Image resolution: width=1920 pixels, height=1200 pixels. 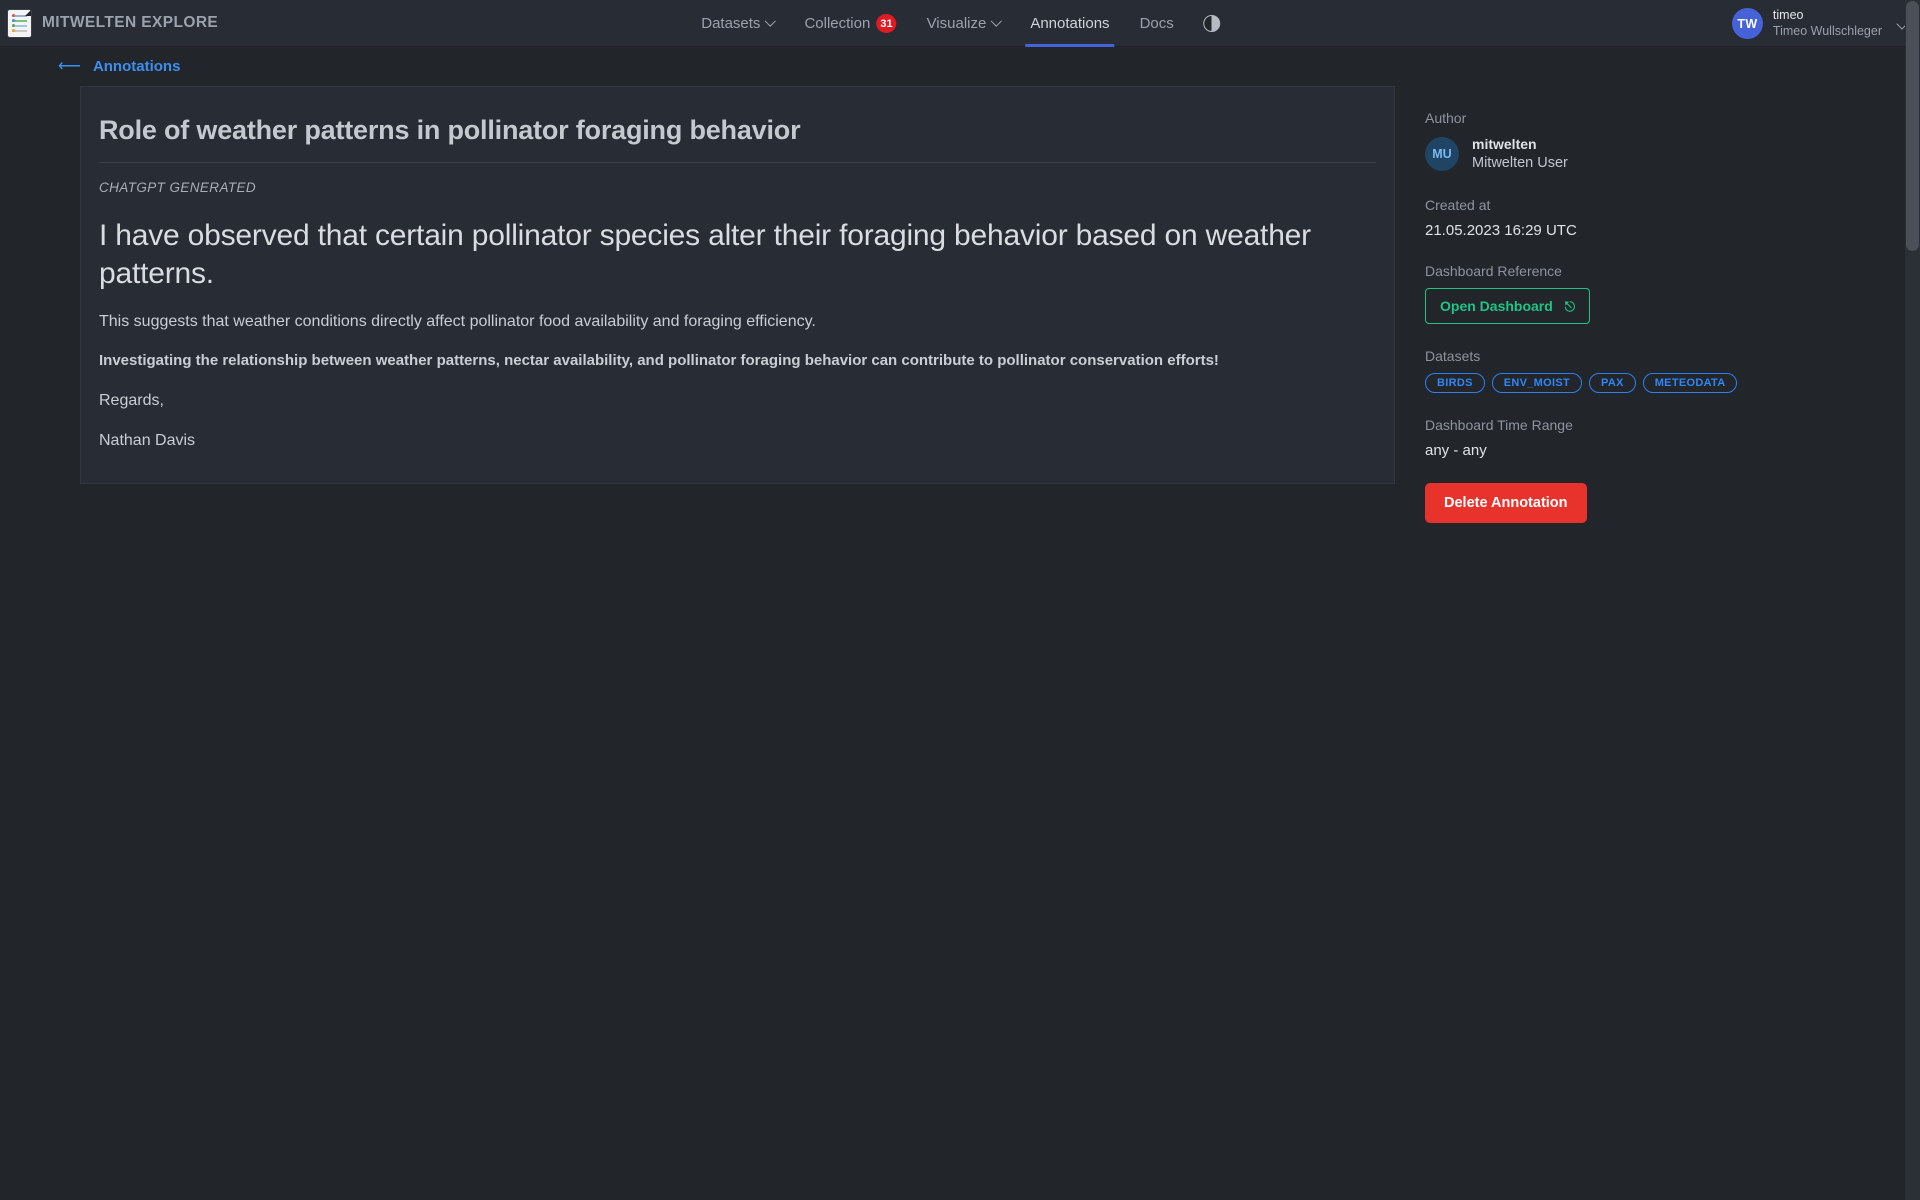 I want to click on nav-item-label: Visualize, so click(x=956, y=23).